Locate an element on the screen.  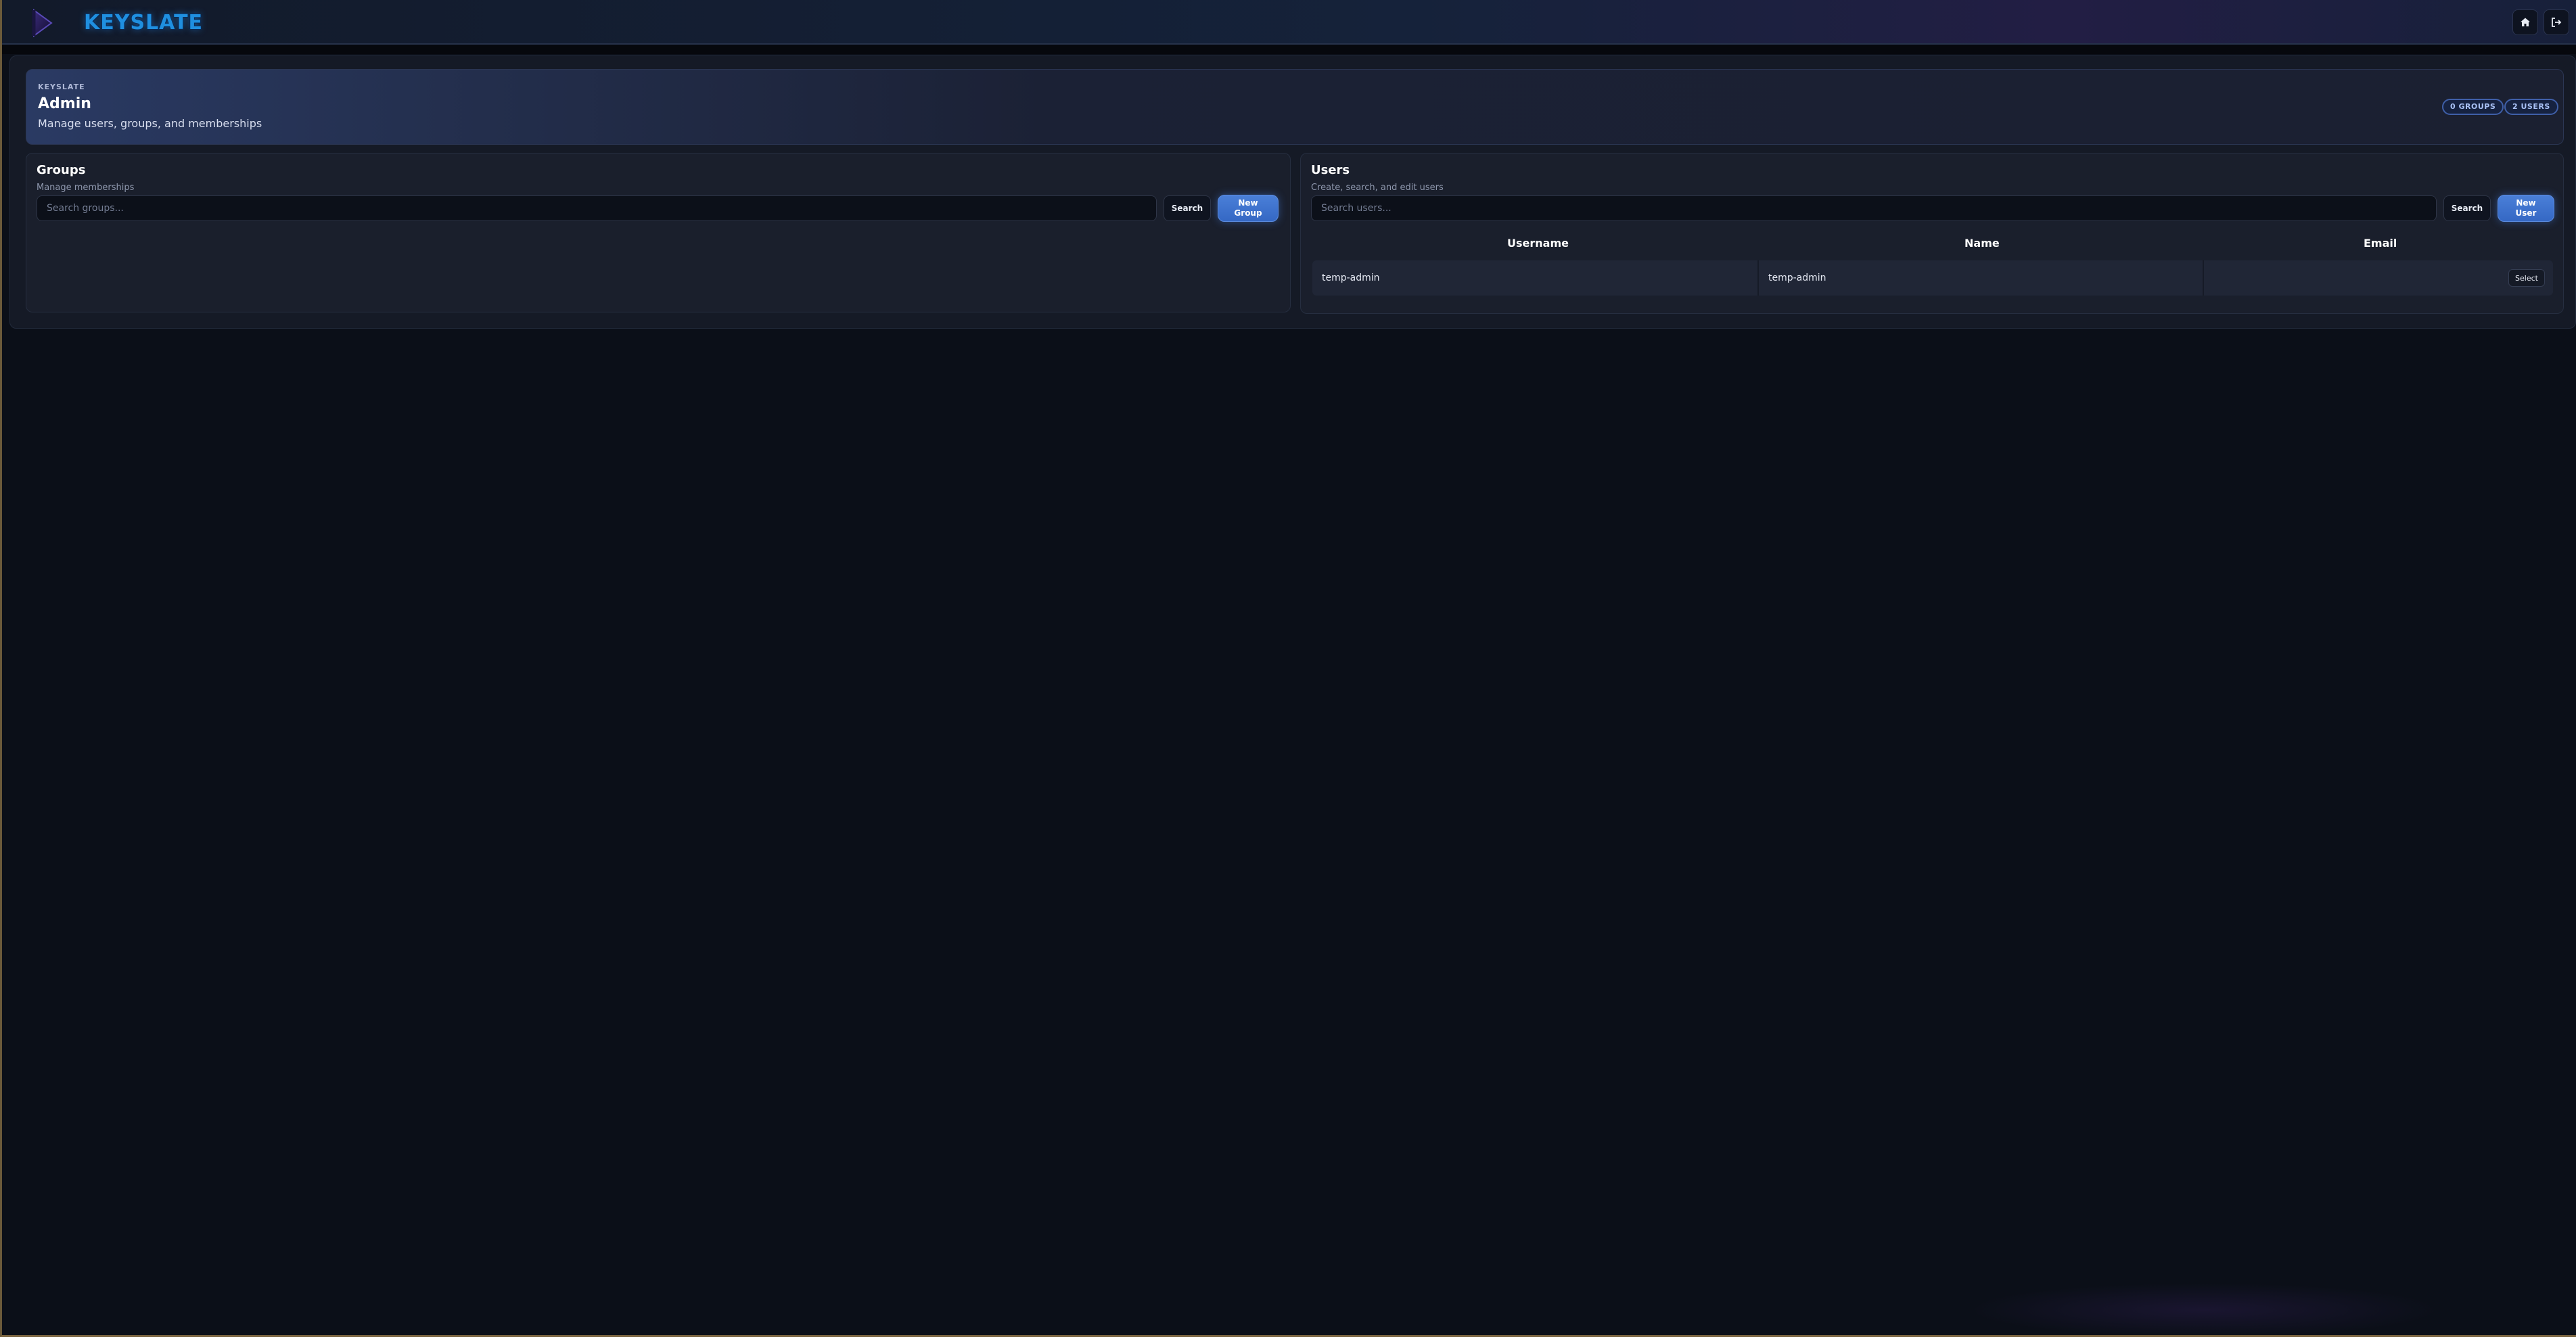
users-search-input is located at coordinates (1874, 208).